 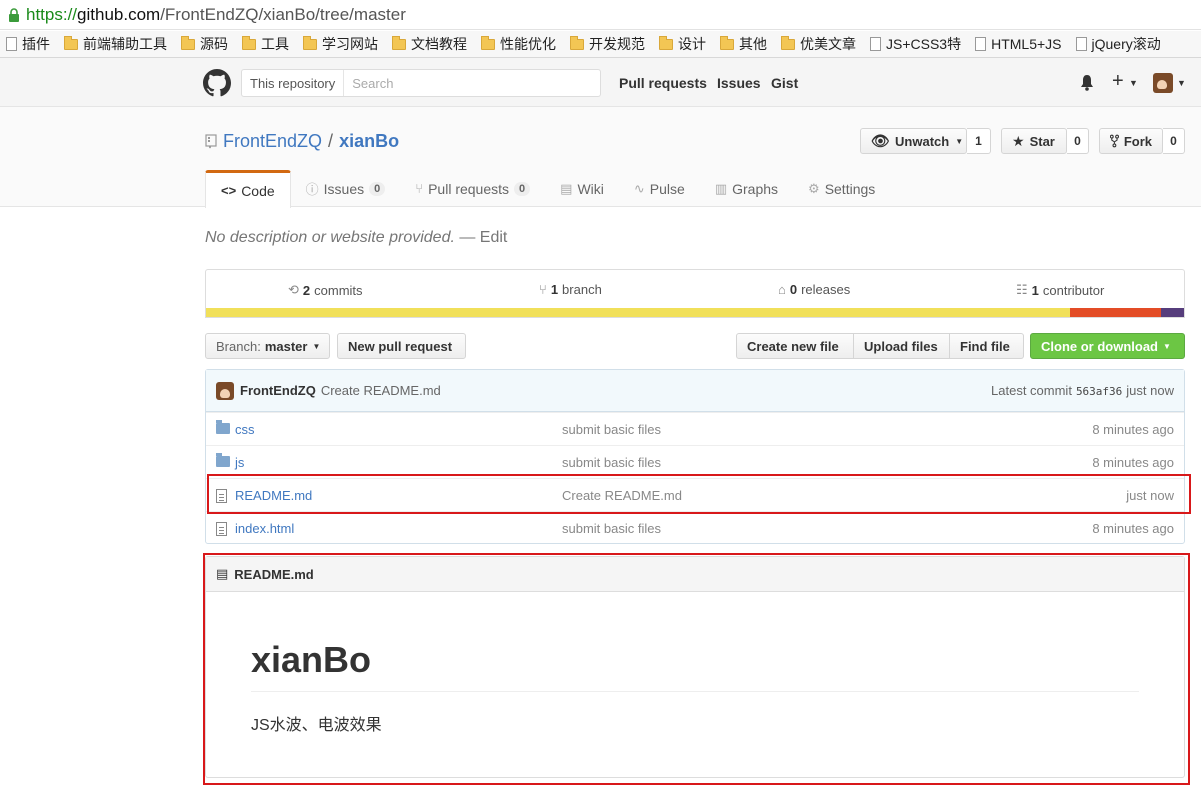 What do you see at coordinates (225, 390) in the screenshot?
I see `author-avatar` at bounding box center [225, 390].